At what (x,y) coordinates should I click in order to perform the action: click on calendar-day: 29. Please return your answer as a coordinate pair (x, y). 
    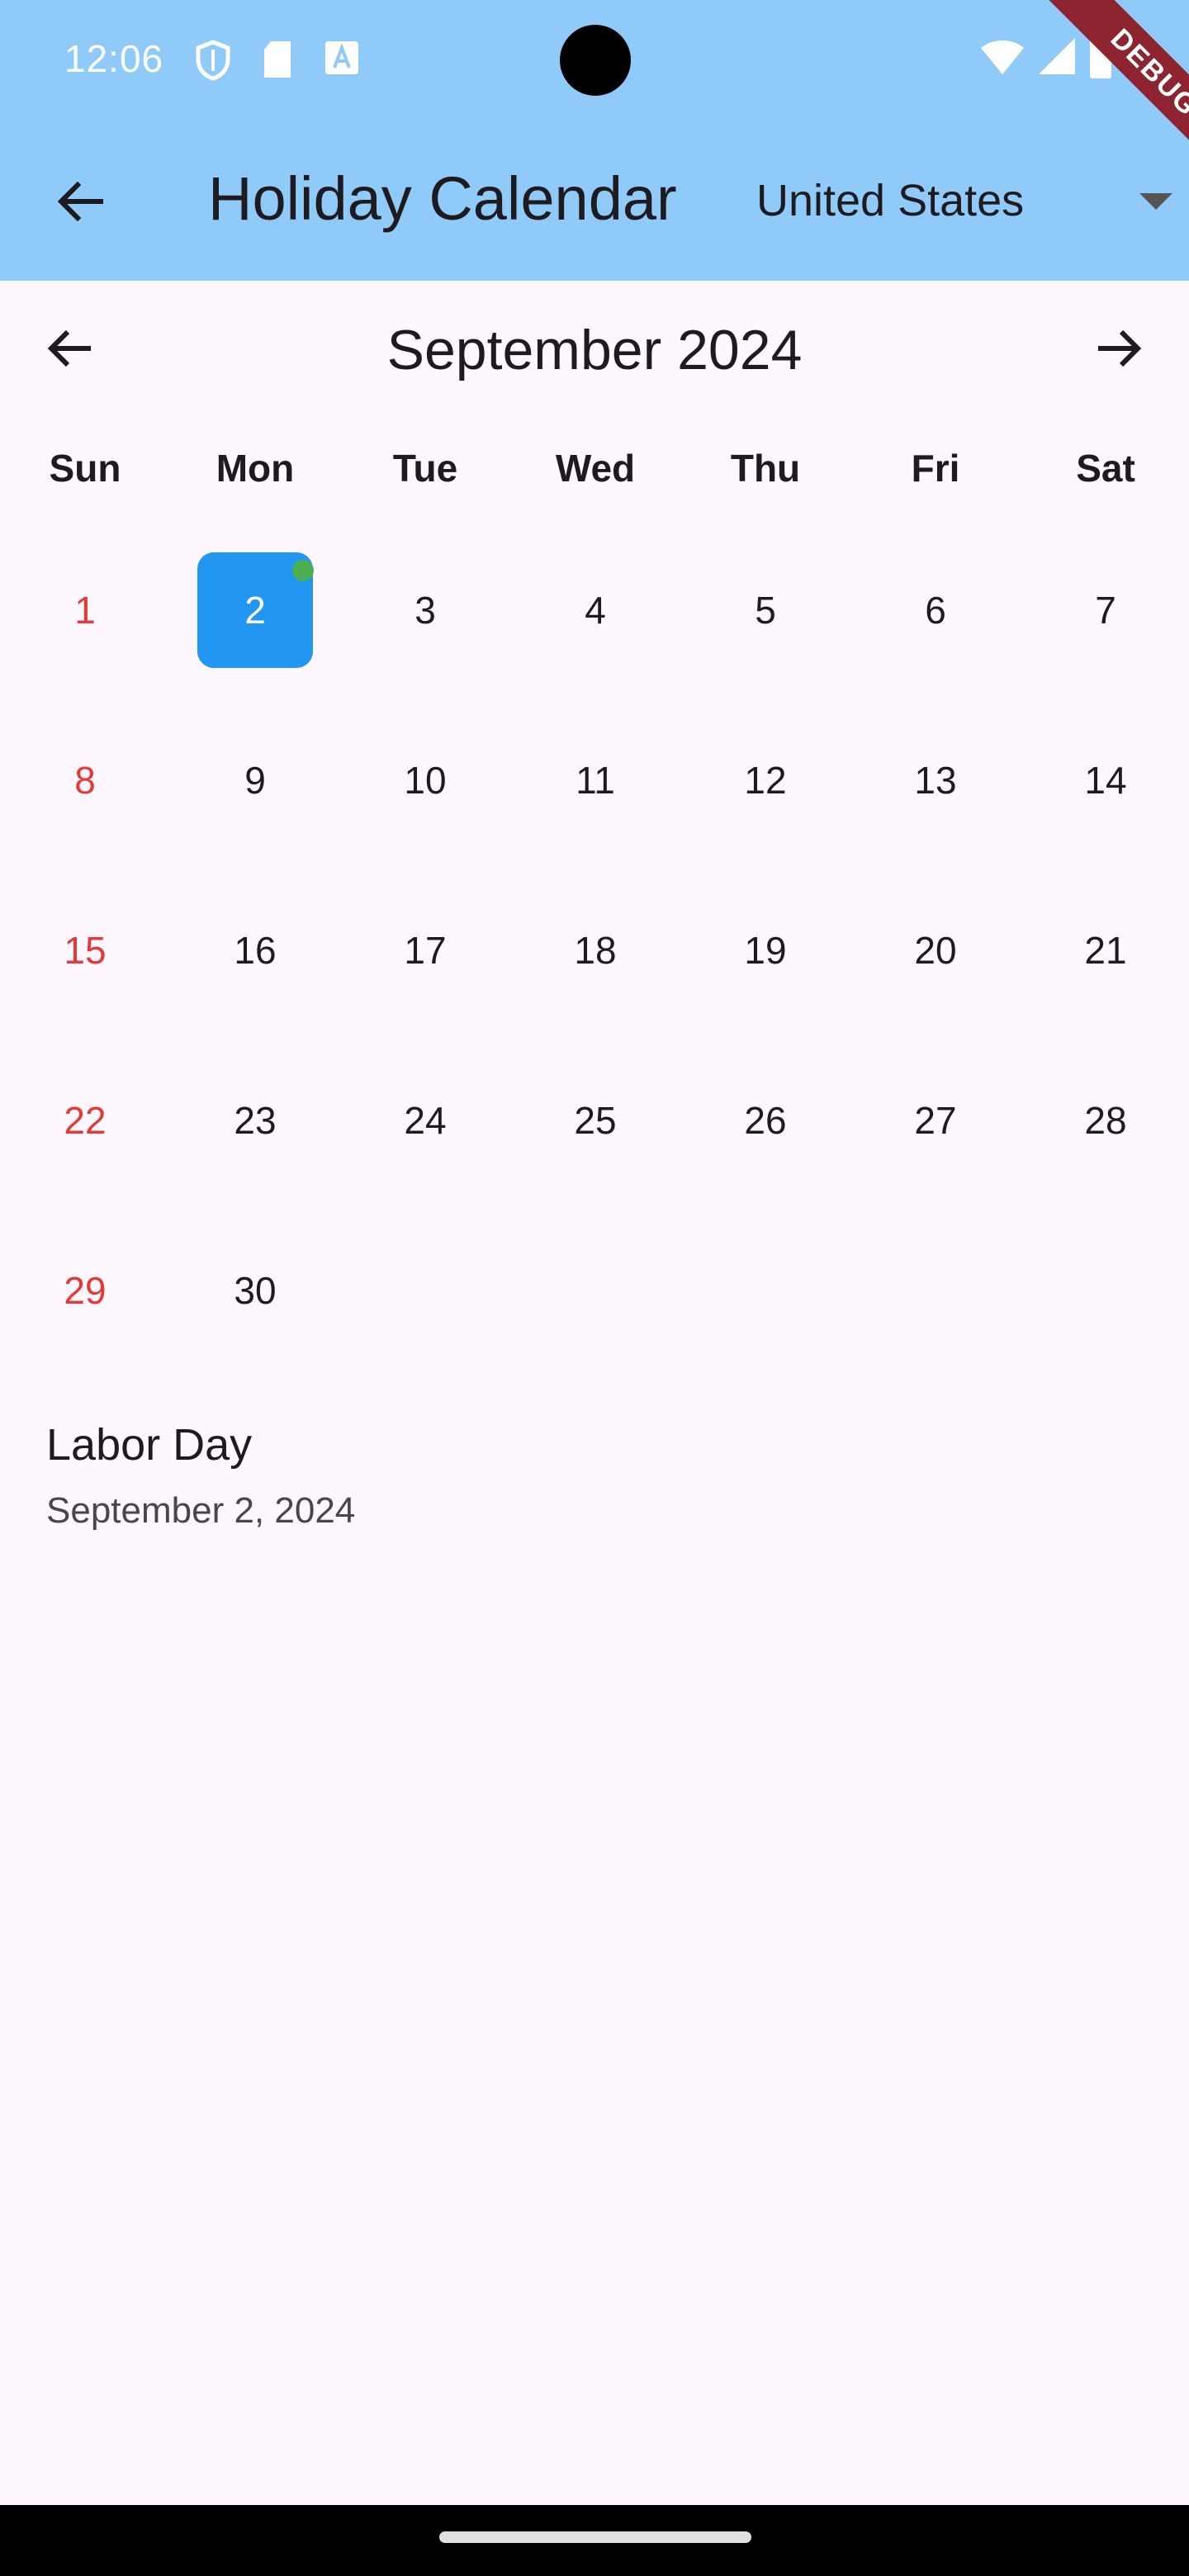
    Looking at the image, I should click on (85, 1290).